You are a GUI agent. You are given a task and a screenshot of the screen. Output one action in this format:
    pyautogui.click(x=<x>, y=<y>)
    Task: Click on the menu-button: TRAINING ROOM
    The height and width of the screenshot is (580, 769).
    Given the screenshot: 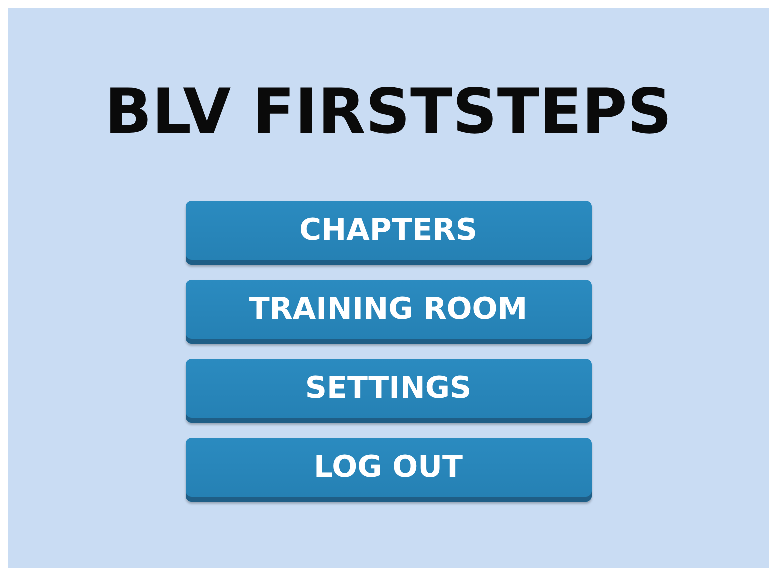 What is the action you would take?
    pyautogui.click(x=389, y=312)
    